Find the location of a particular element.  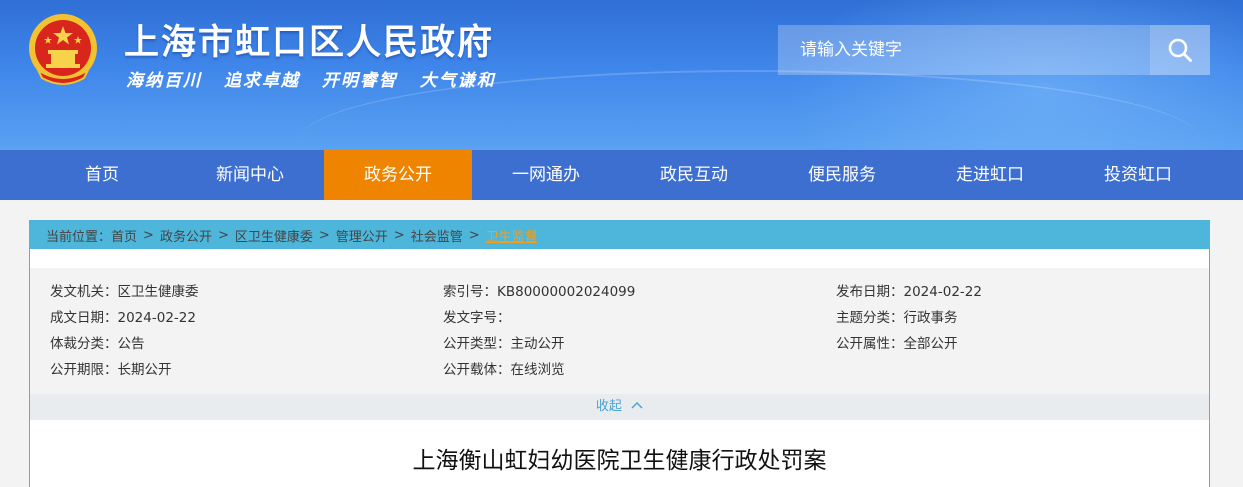

nav-item-government-affairs: 政务公开 is located at coordinates (398, 175).